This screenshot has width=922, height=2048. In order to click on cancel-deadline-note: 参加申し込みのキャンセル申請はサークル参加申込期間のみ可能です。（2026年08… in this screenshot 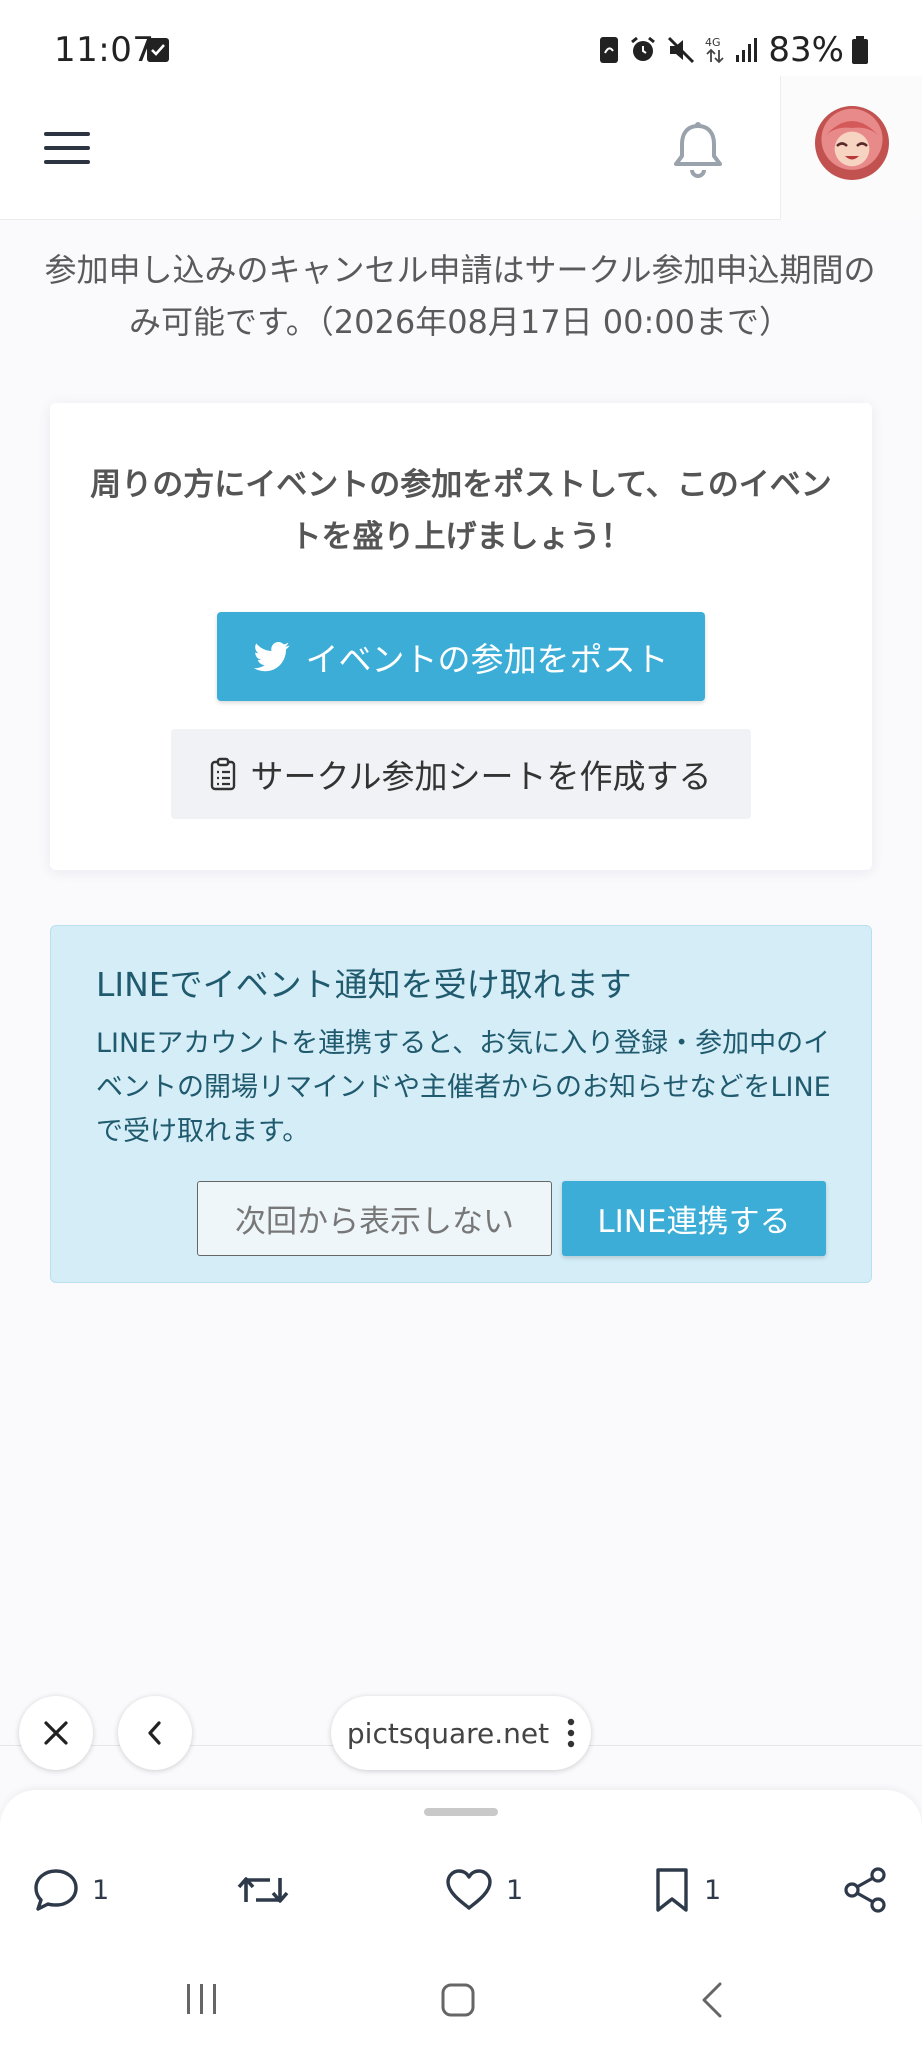, I will do `click(460, 296)`.